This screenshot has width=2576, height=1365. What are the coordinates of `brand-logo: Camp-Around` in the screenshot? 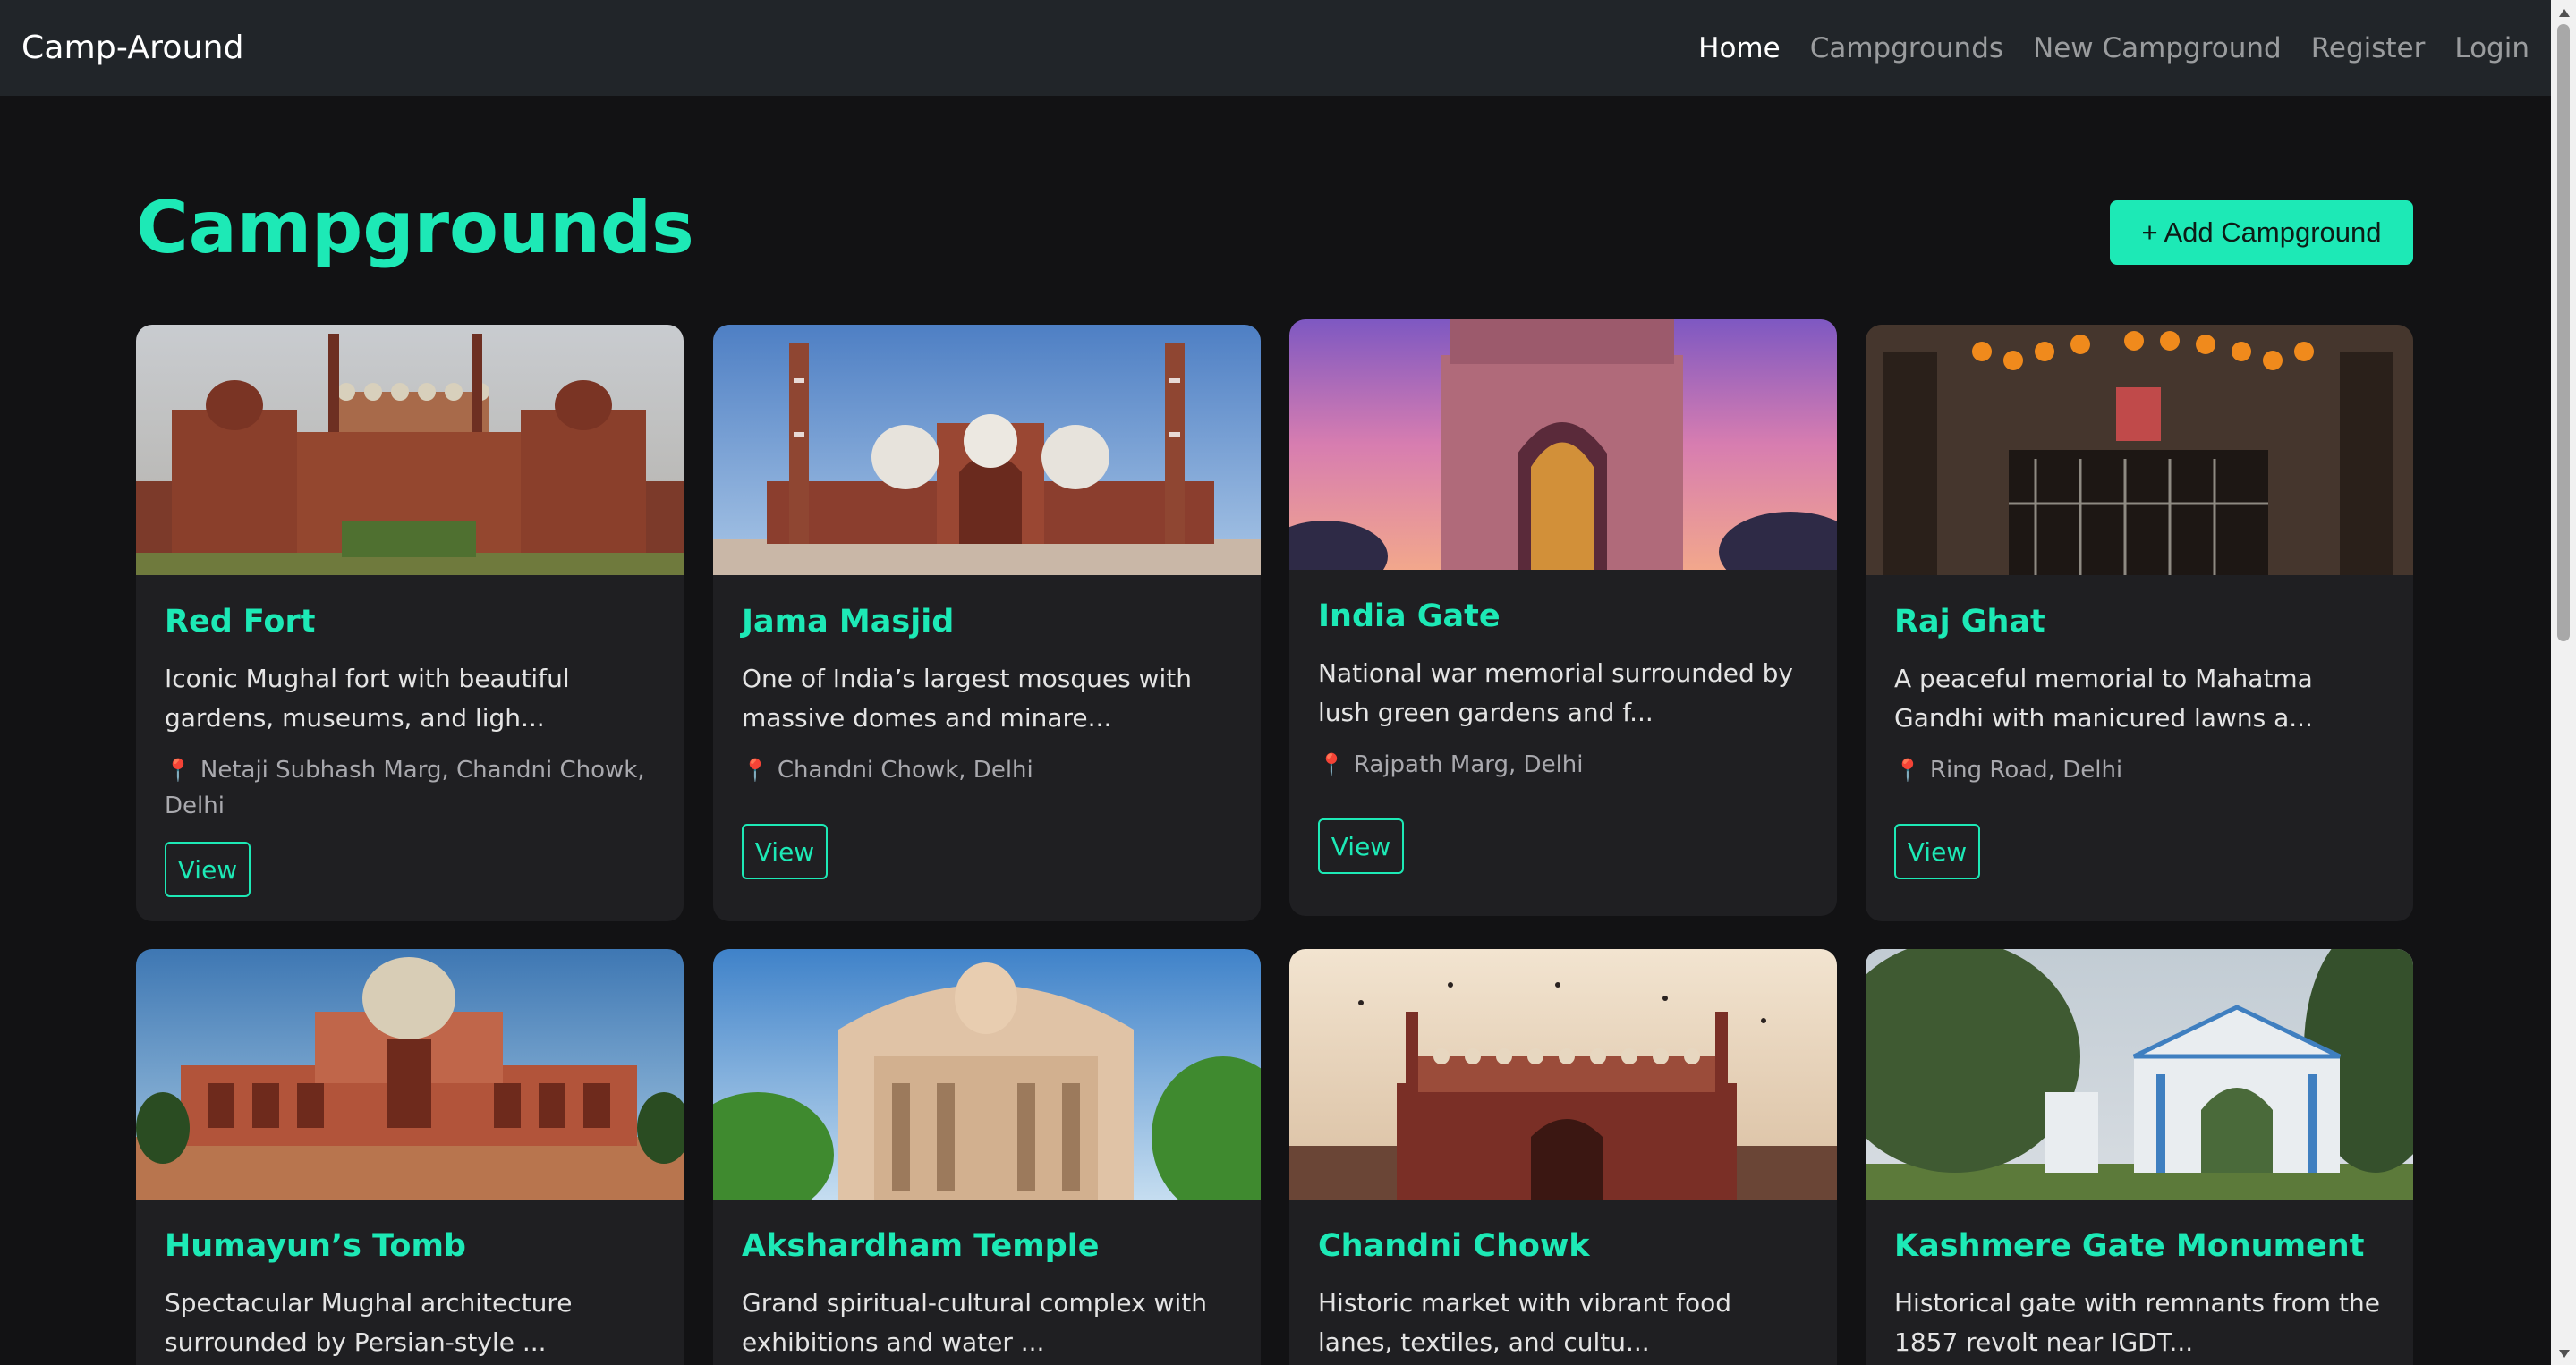 It's located at (132, 48).